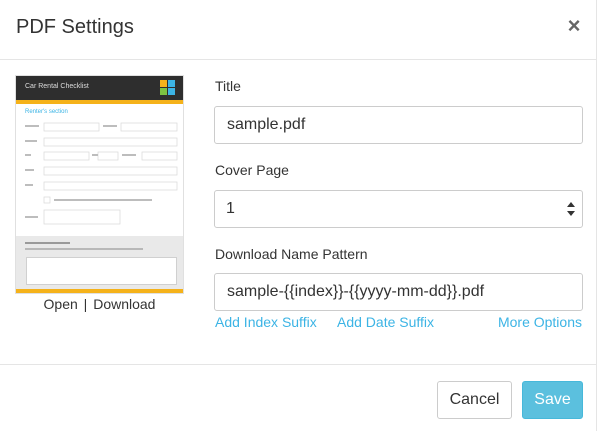  I want to click on more-options-link: More Options, so click(540, 322).